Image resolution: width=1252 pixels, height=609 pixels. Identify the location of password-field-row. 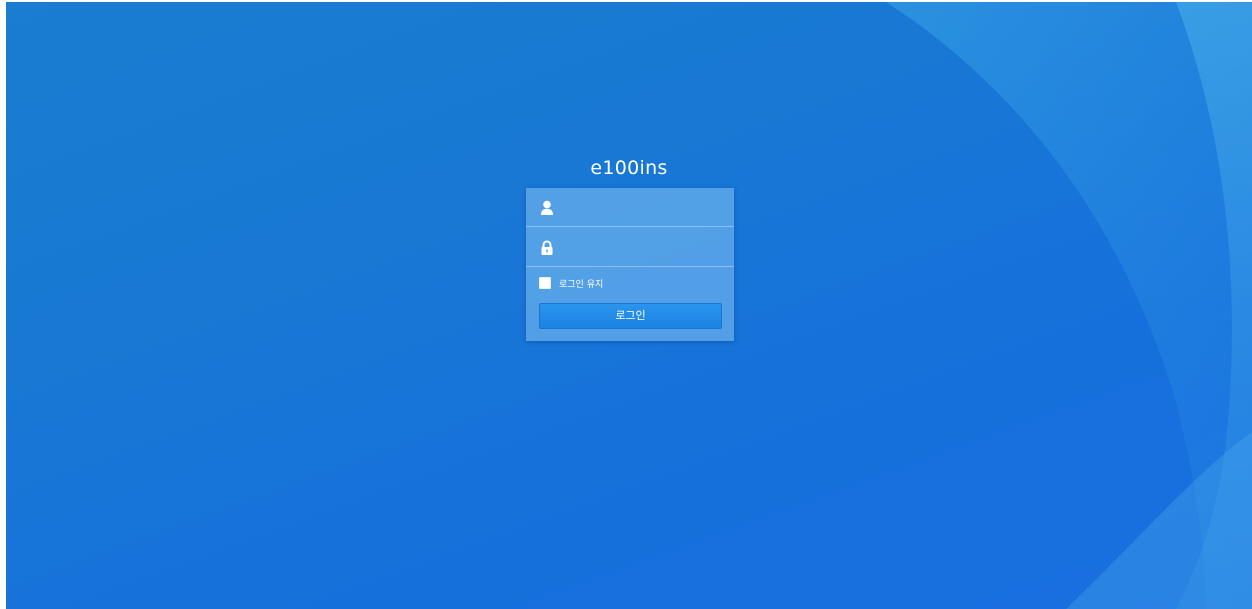
(630, 247).